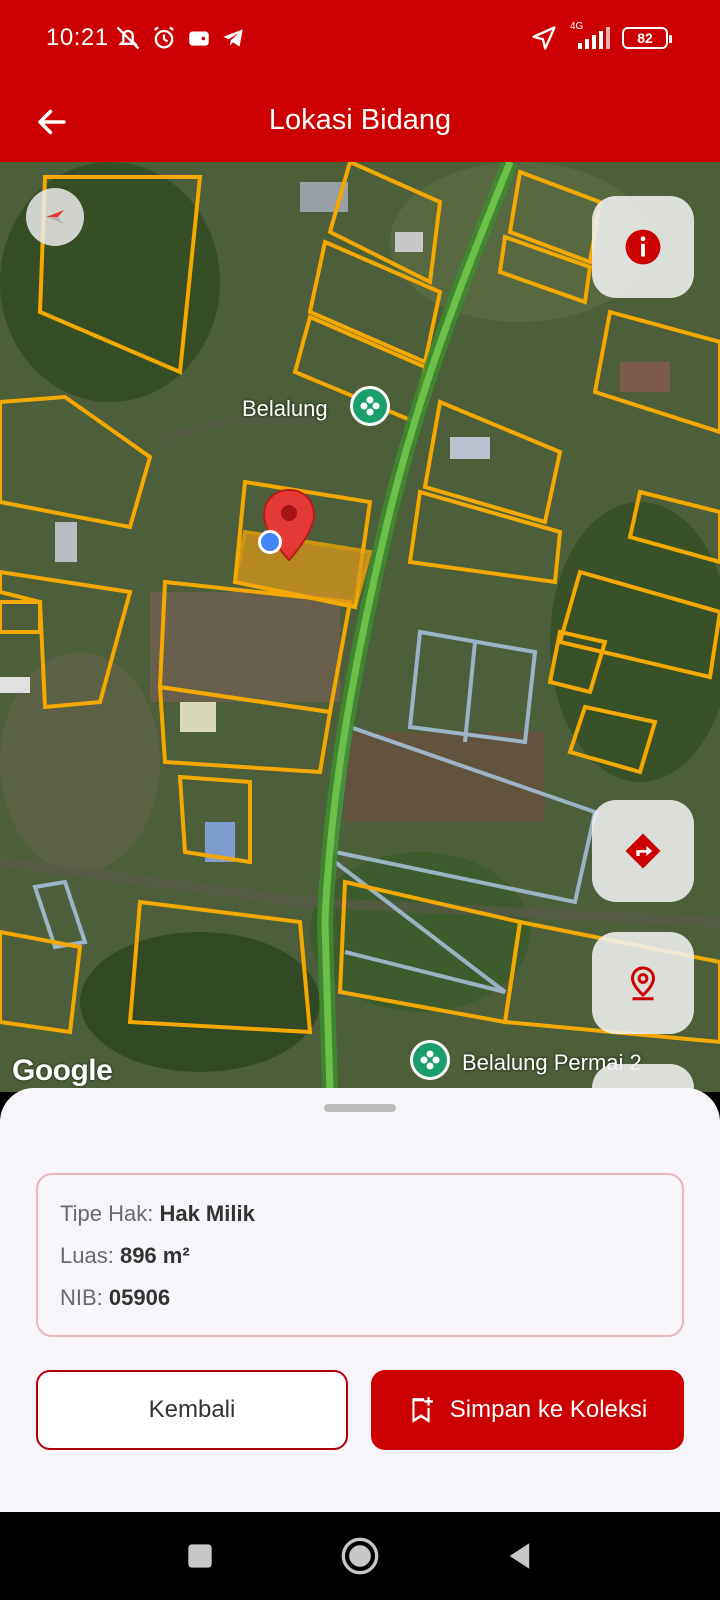  I want to click on triangle-back-icon, so click(519, 1556).